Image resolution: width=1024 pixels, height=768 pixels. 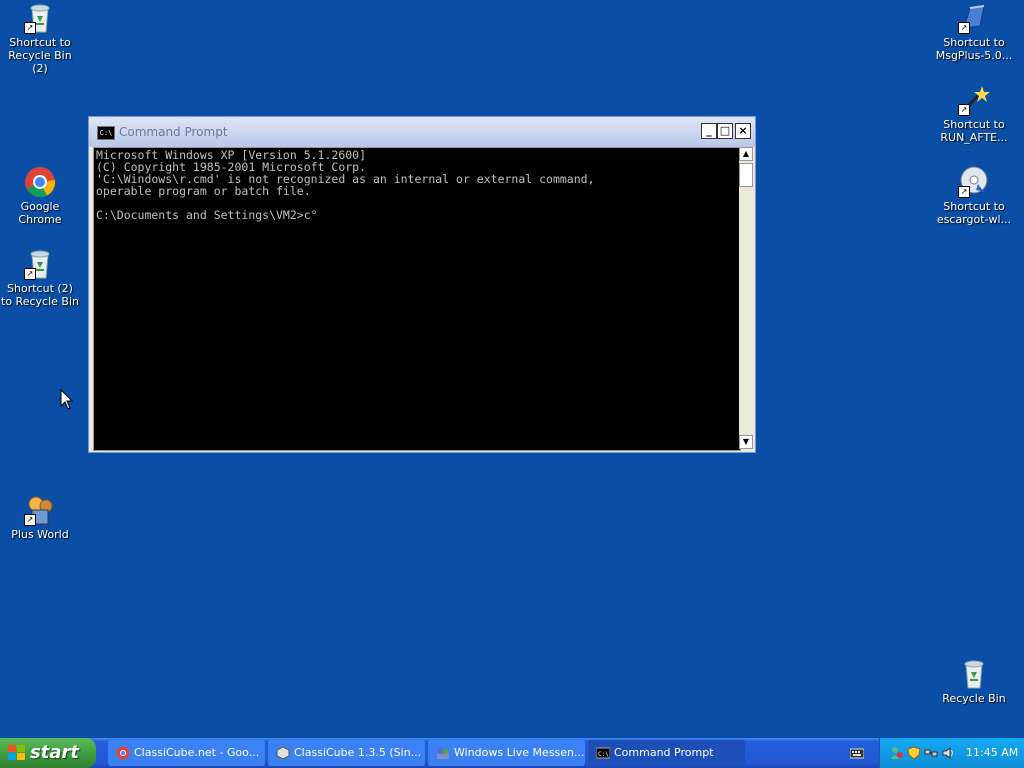 I want to click on recycle-bin-shortcut-icon: ↗ Shortcut (2) to Recycle Bin, so click(x=40, y=278).